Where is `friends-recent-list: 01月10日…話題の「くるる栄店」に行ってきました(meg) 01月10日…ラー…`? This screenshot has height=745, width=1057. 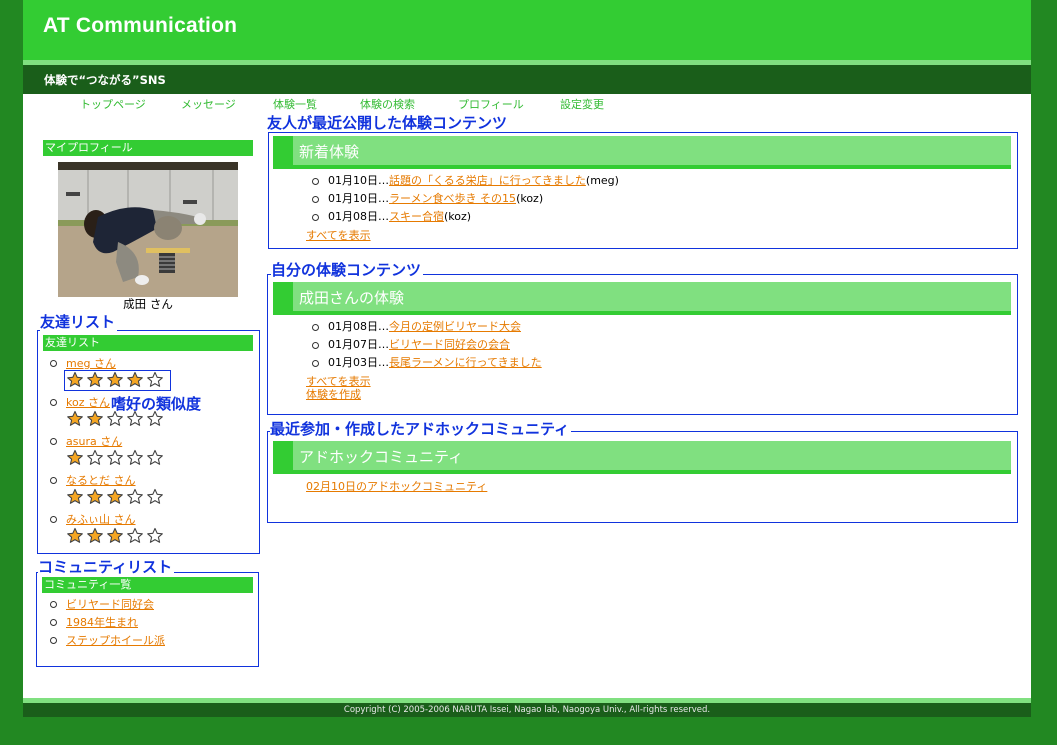
friends-recent-list: 01月10日…話題の「くるる栄店」に行ってきました(meg) 01月10日…ラー… is located at coordinates (656, 199).